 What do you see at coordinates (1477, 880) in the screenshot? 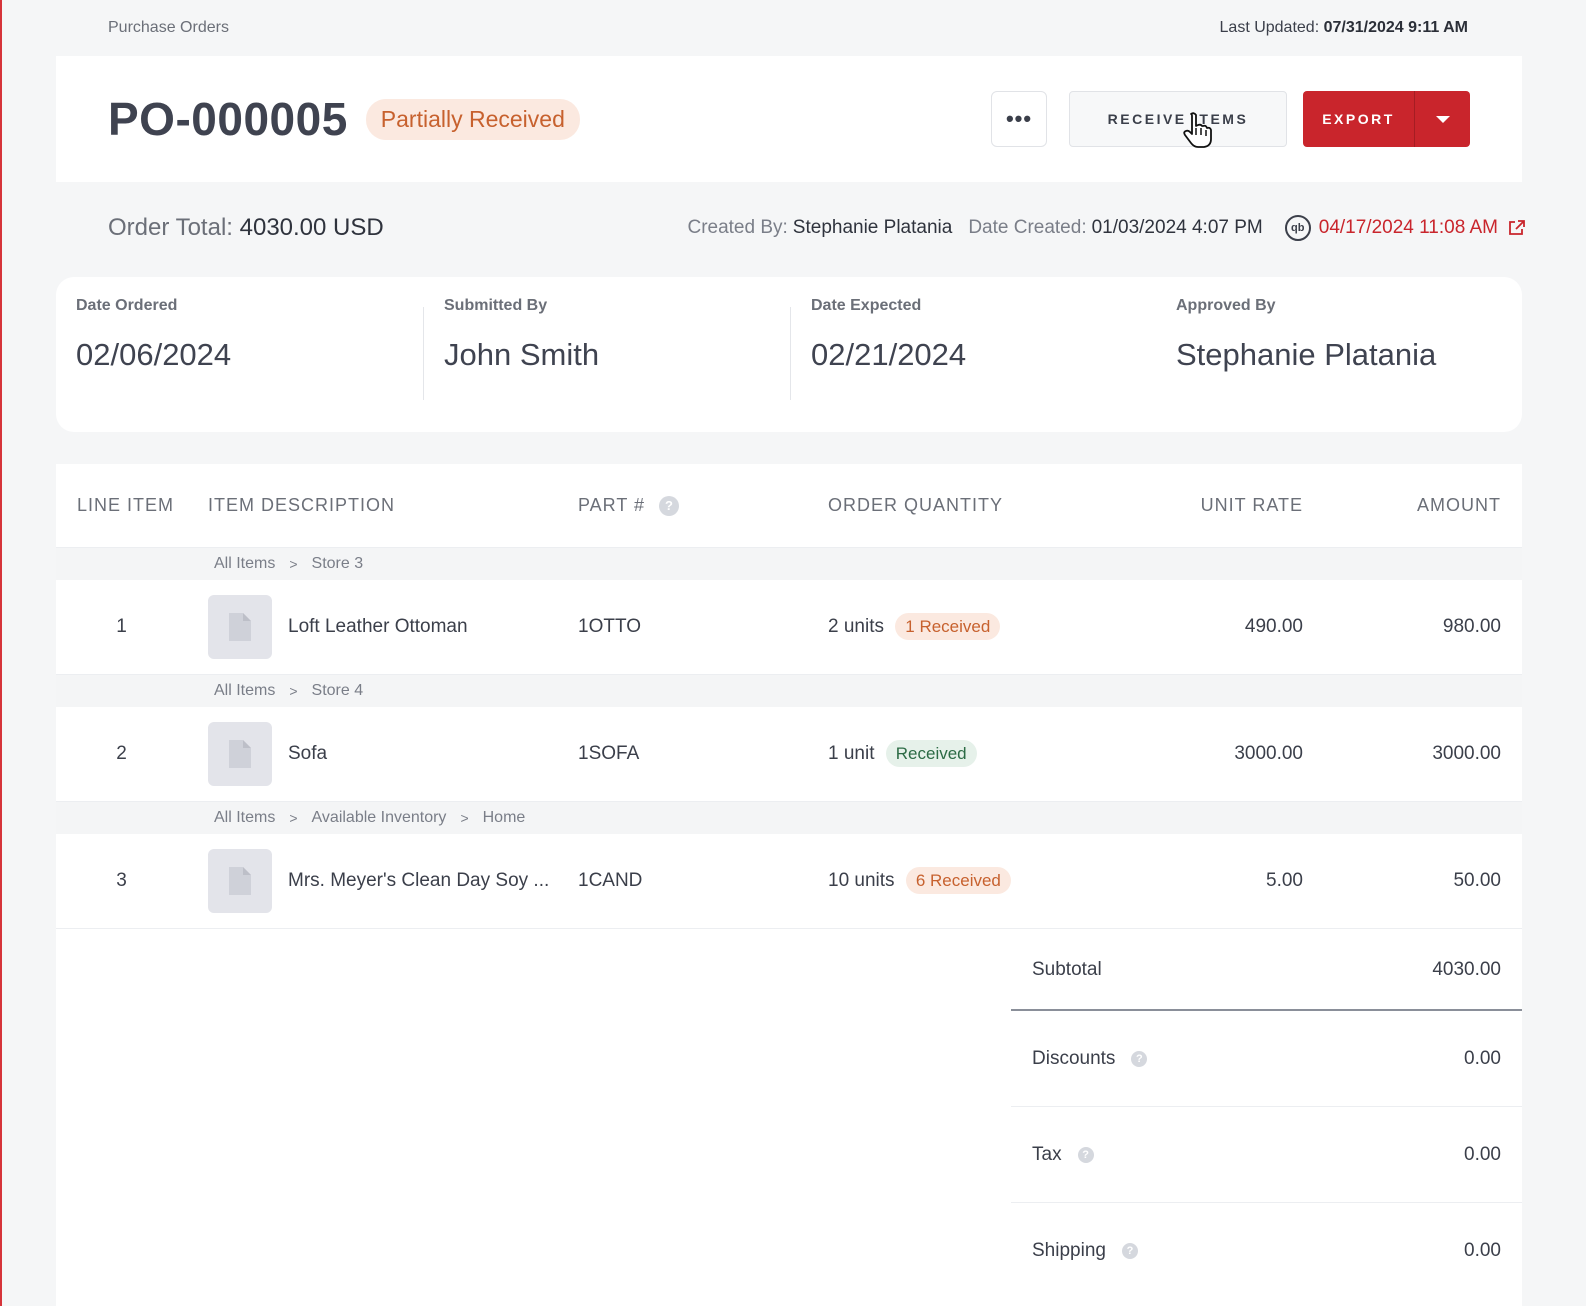
I see `amount: 50.00` at bounding box center [1477, 880].